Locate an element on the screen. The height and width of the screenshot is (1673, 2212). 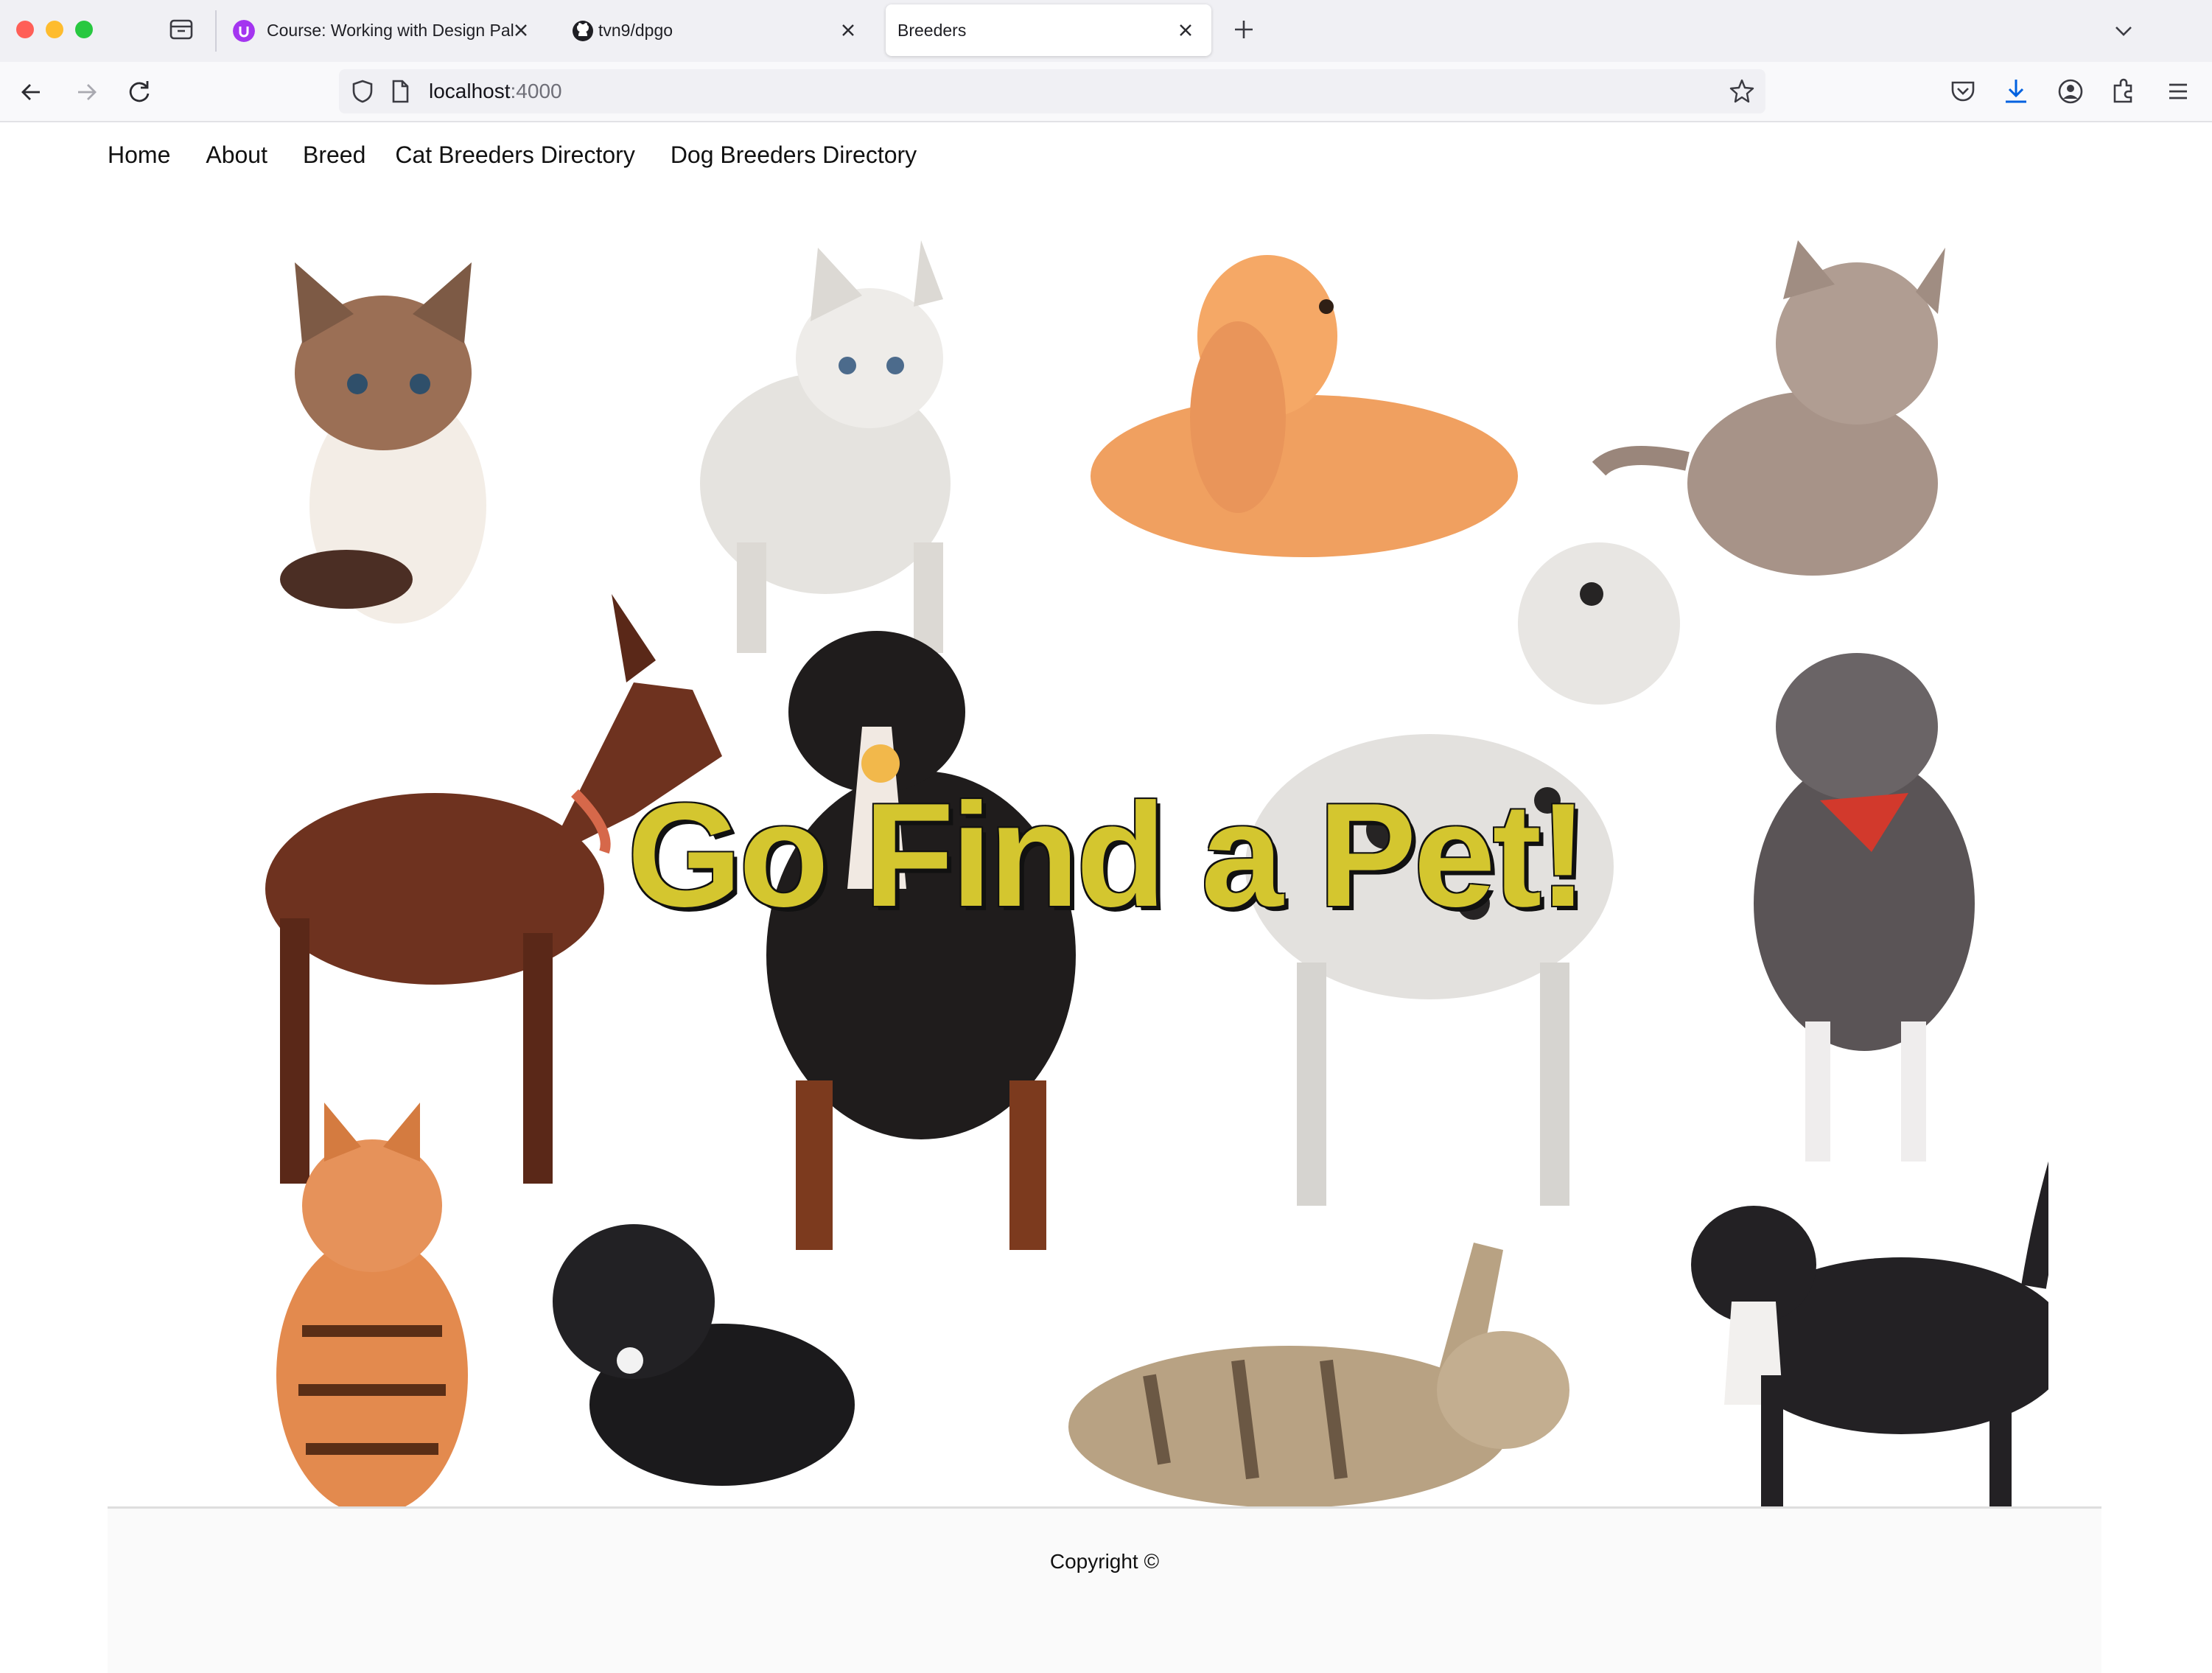
udemy-icon is located at coordinates (244, 31).